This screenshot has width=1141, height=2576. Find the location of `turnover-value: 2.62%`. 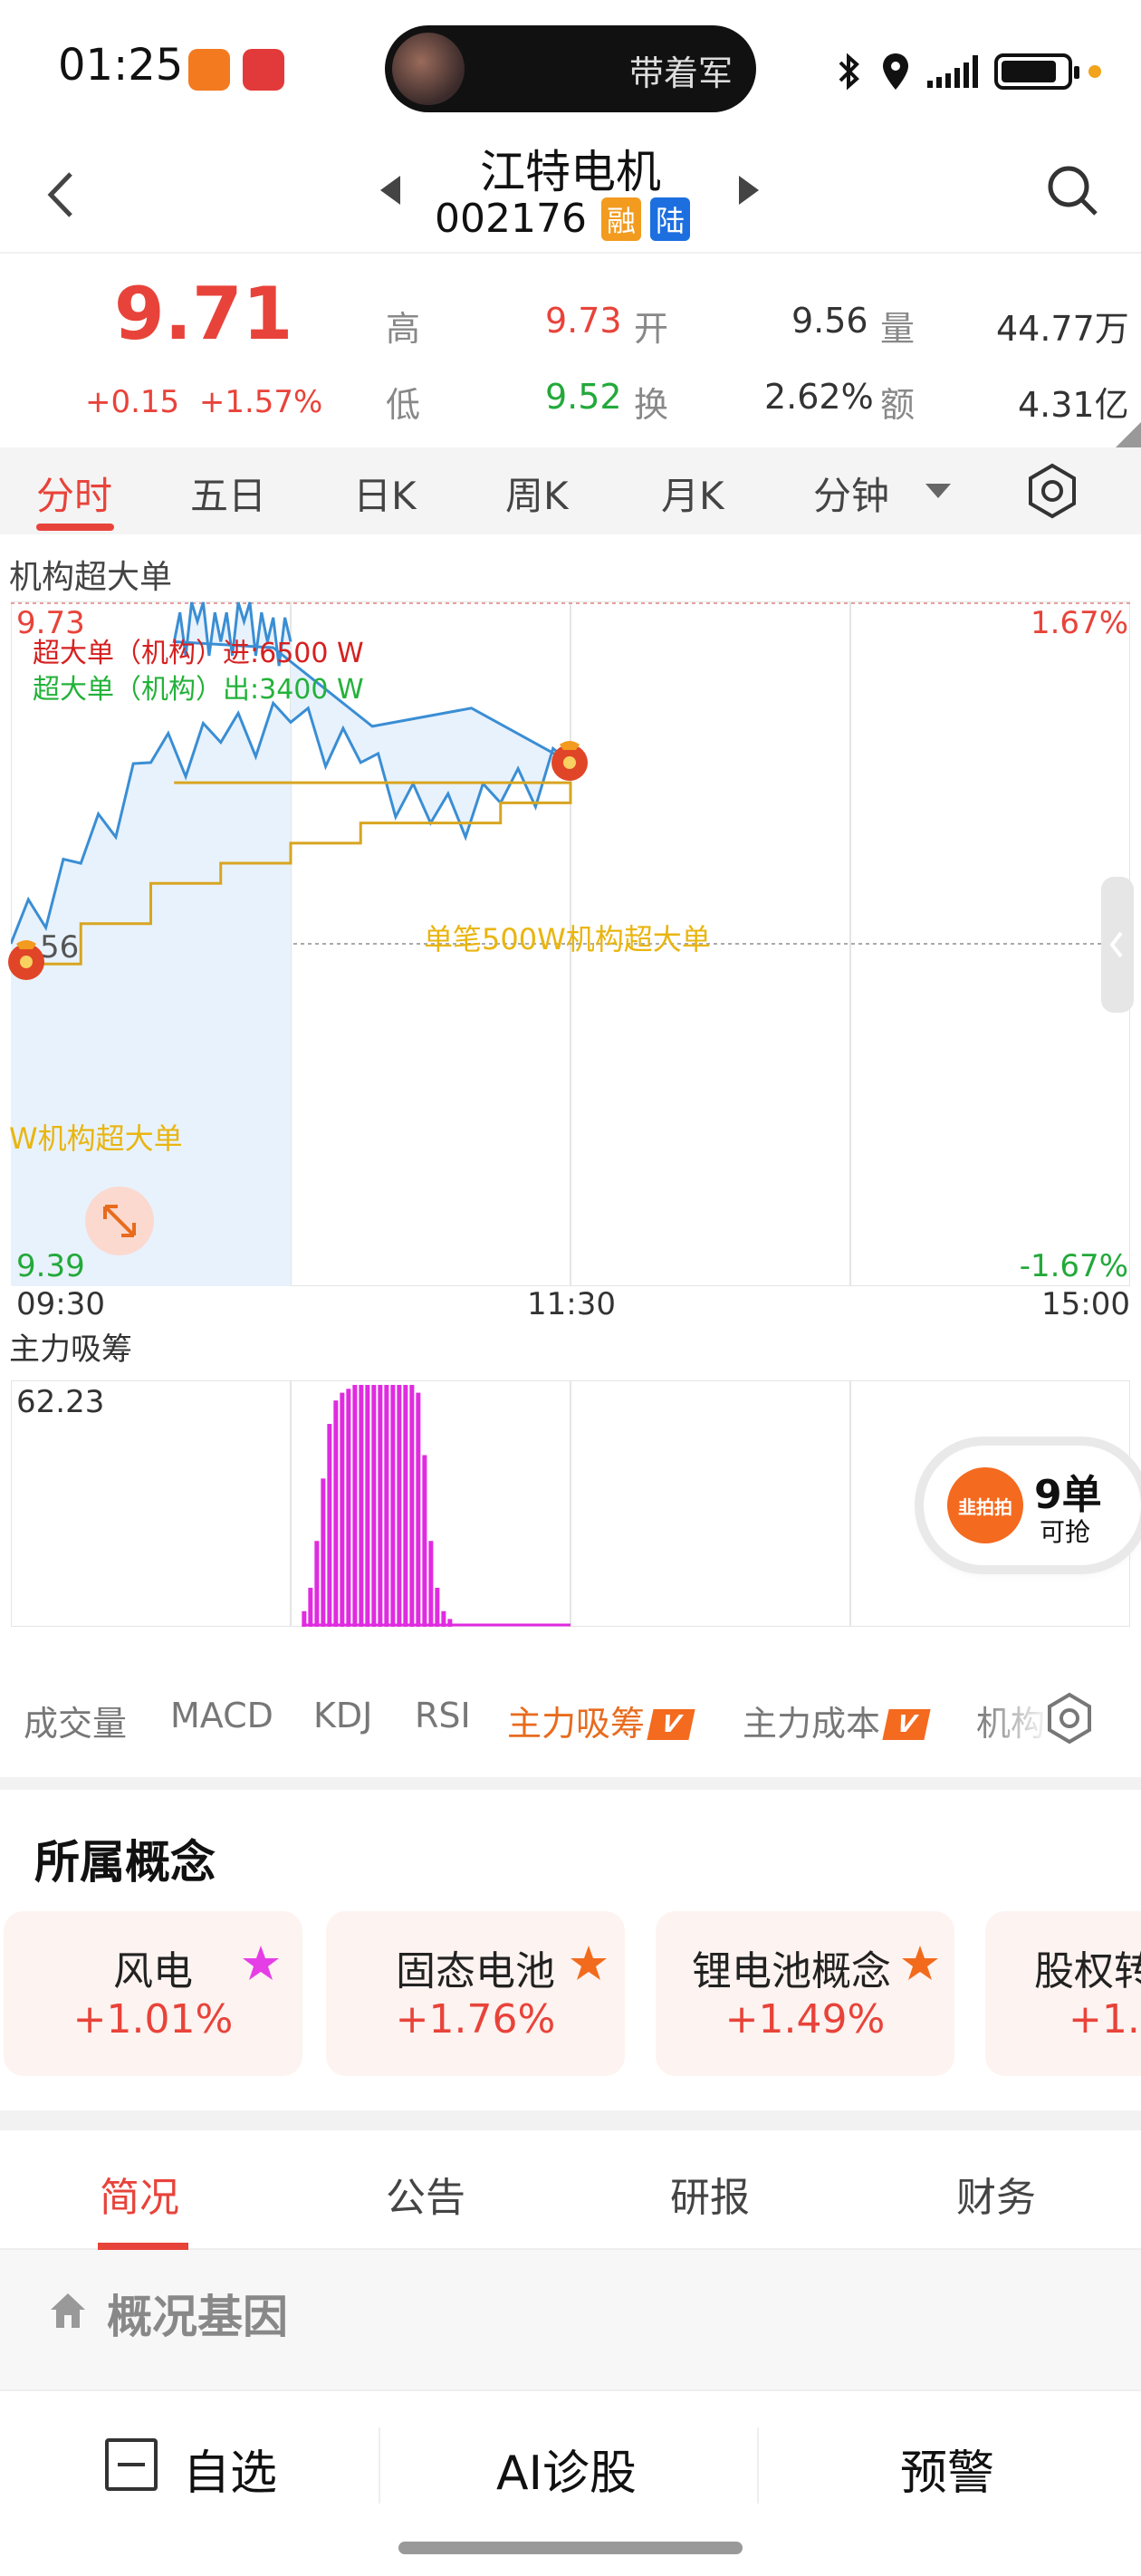

turnover-value: 2.62% is located at coordinates (819, 397).